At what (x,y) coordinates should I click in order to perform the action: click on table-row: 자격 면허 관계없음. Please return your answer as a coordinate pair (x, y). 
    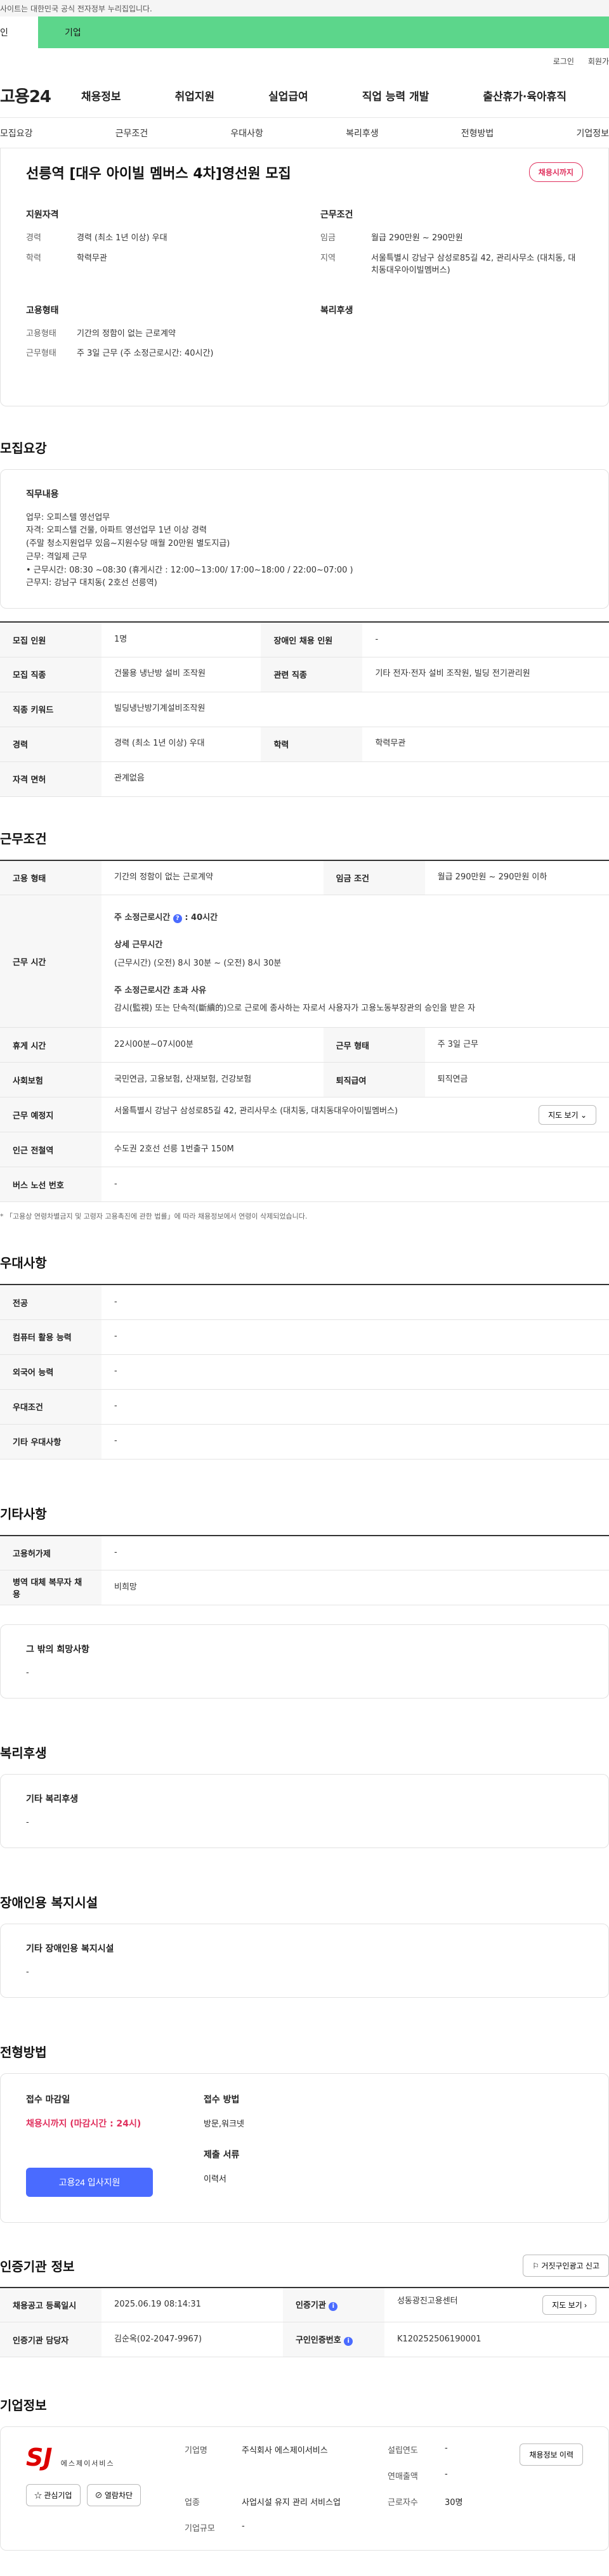
    Looking at the image, I should click on (304, 779).